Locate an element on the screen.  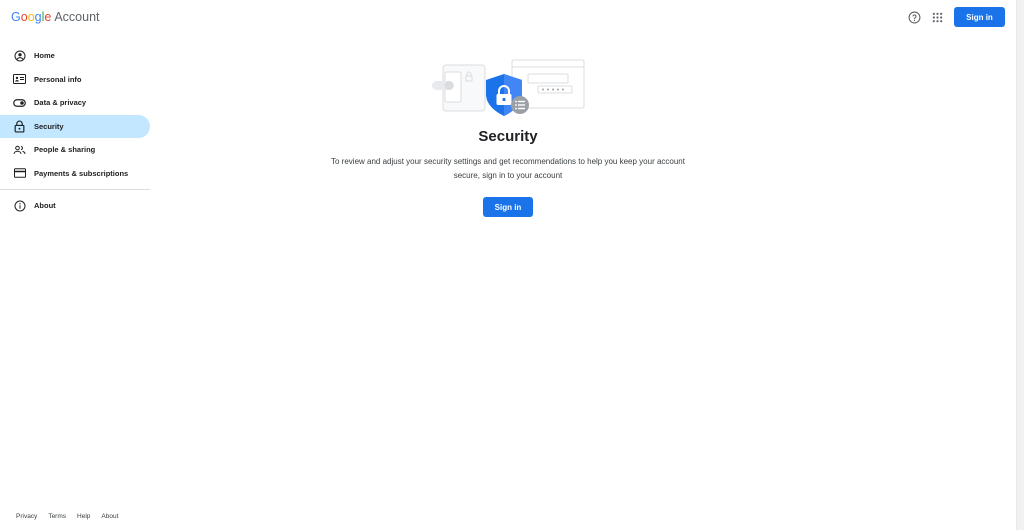
logo-letter: g is located at coordinates (38, 17).